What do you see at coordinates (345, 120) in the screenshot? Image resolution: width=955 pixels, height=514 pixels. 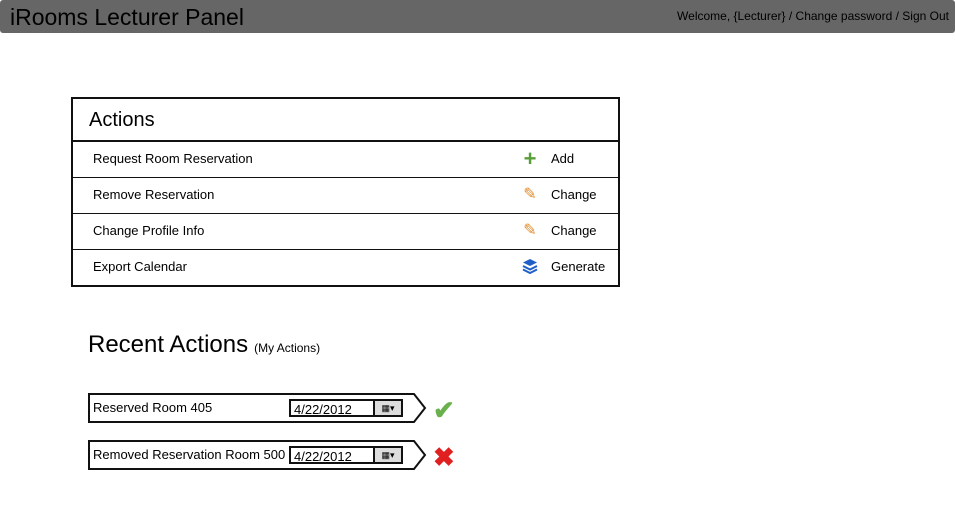 I see `actions-title: Actions` at bounding box center [345, 120].